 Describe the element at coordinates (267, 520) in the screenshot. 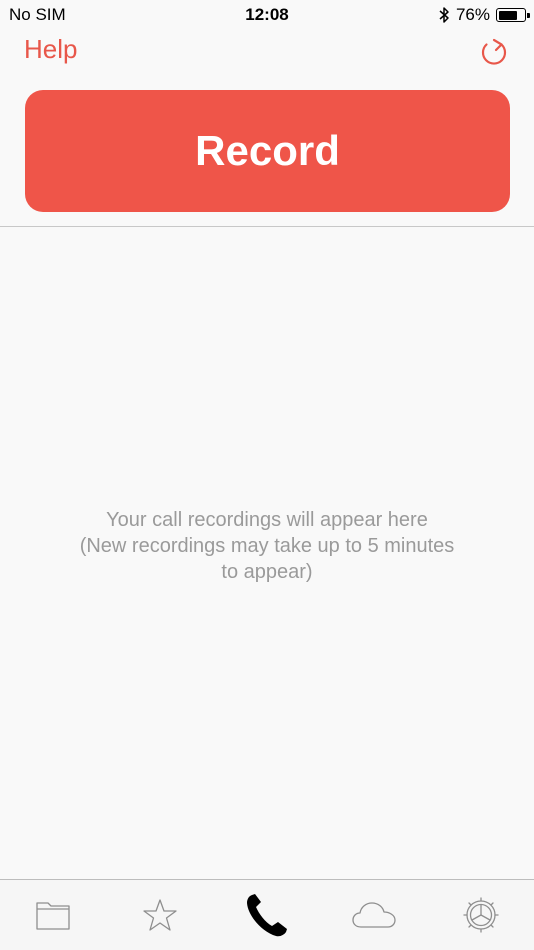

I see `empty-state-line-1: Your call recordings will appear here` at that location.